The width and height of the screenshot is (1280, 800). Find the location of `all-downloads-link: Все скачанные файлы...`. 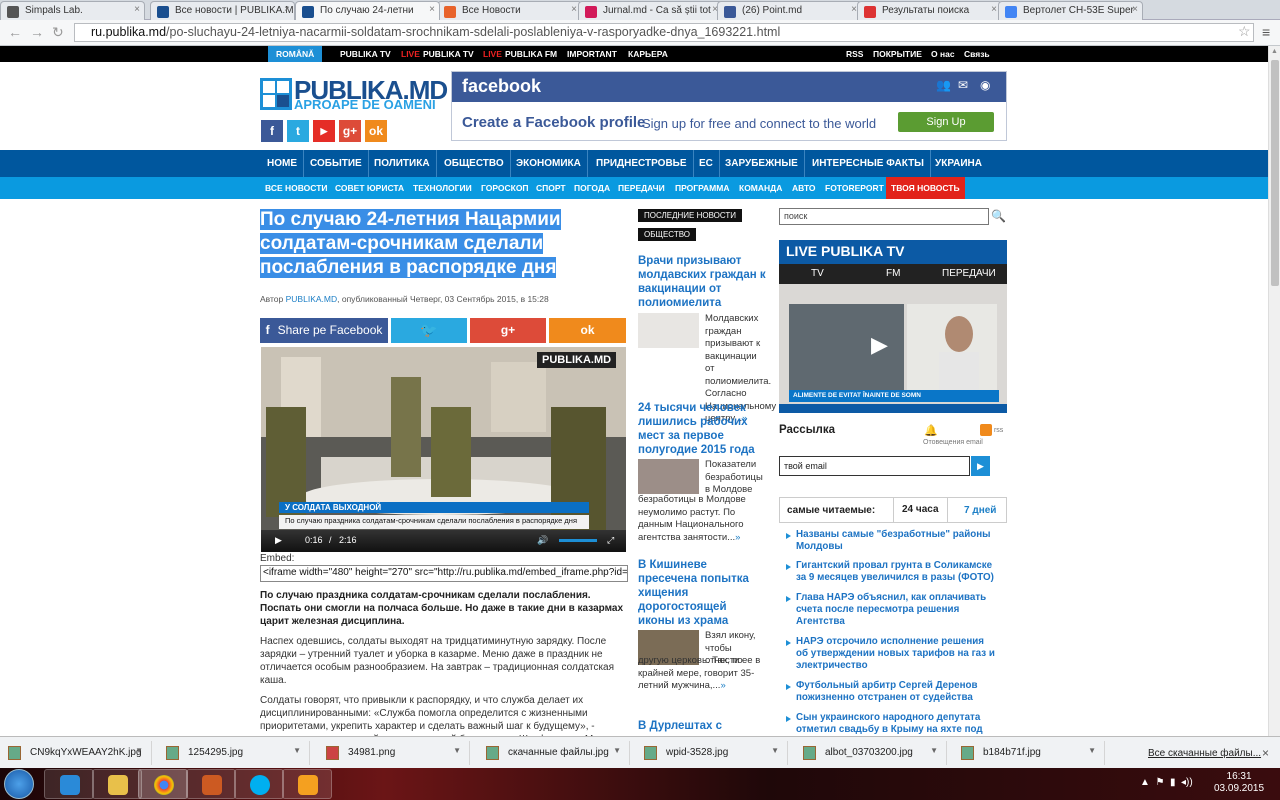

all-downloads-link: Все скачанные файлы... is located at coordinates (1204, 753).